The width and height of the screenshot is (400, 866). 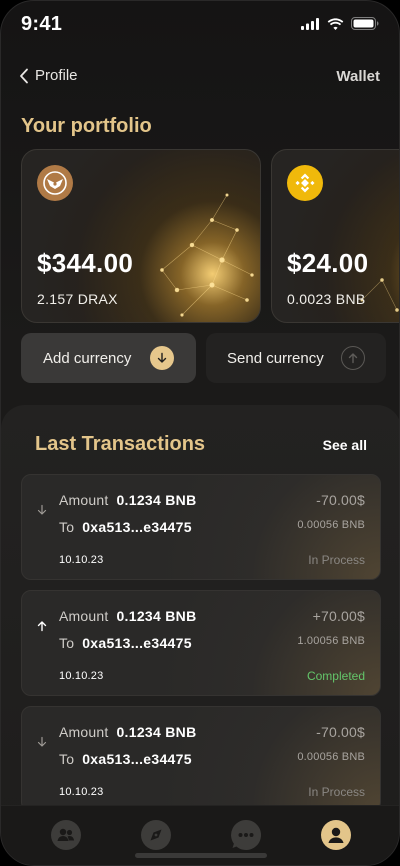 I want to click on card-balance: $344.00, so click(x=85, y=263).